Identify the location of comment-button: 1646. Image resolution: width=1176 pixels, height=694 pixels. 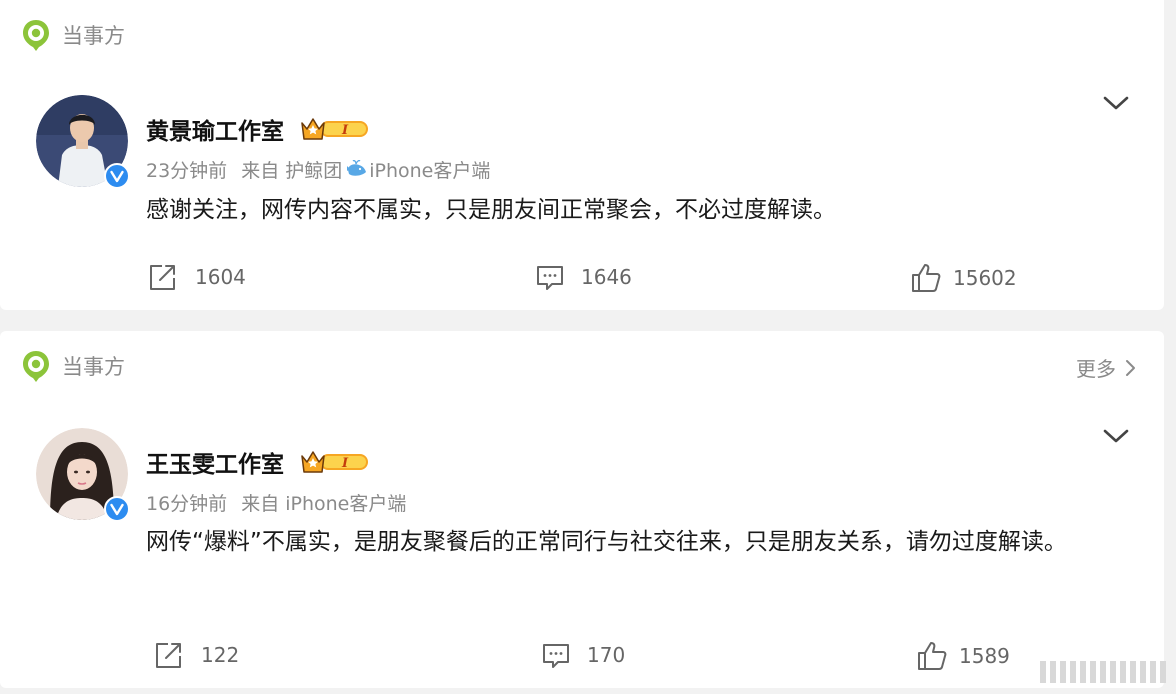
(583, 277).